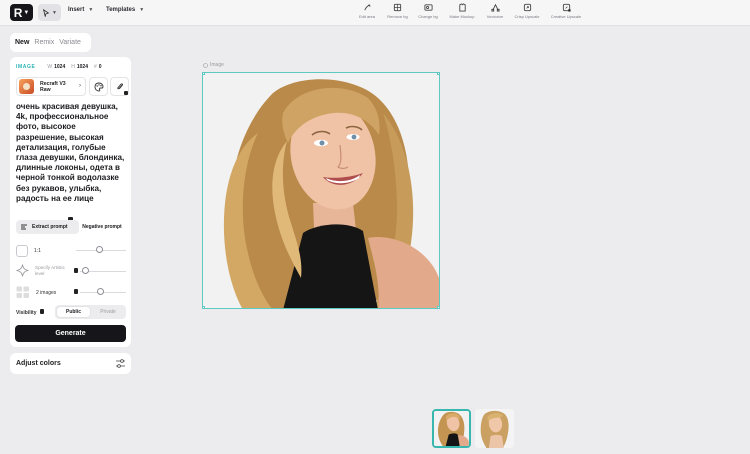 Image resolution: width=750 pixels, height=454 pixels. What do you see at coordinates (100, 67) in the screenshot?
I see `count-value: 0` at bounding box center [100, 67].